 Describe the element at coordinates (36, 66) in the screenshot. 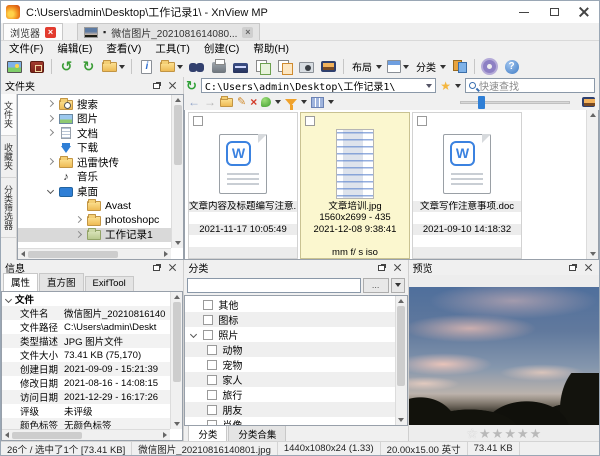

I see `fullscreen-button` at that location.